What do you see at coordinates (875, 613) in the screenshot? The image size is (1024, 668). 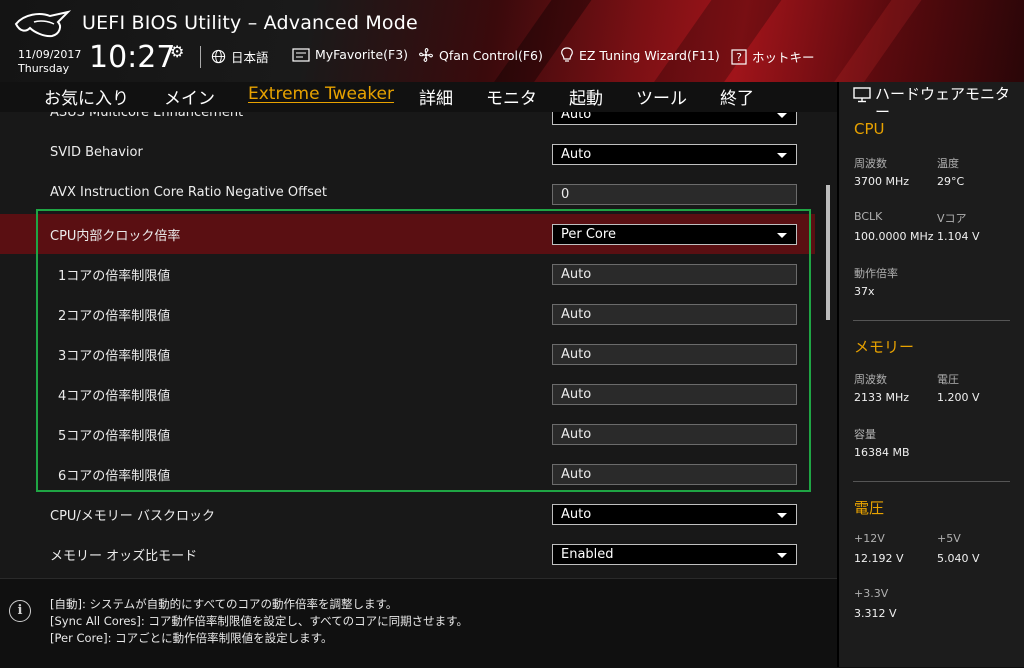 I see `v33-value: 3.312 V` at bounding box center [875, 613].